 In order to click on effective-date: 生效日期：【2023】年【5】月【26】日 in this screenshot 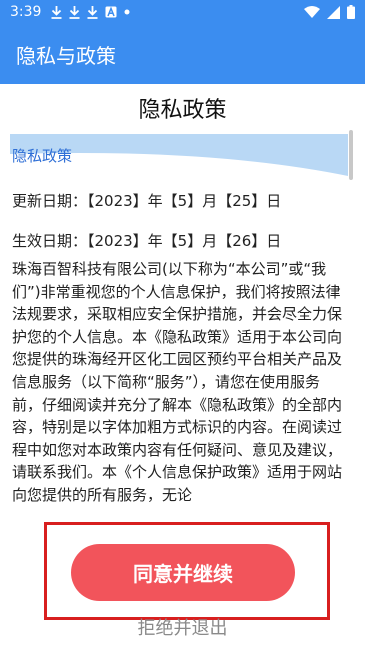, I will do `click(147, 241)`.